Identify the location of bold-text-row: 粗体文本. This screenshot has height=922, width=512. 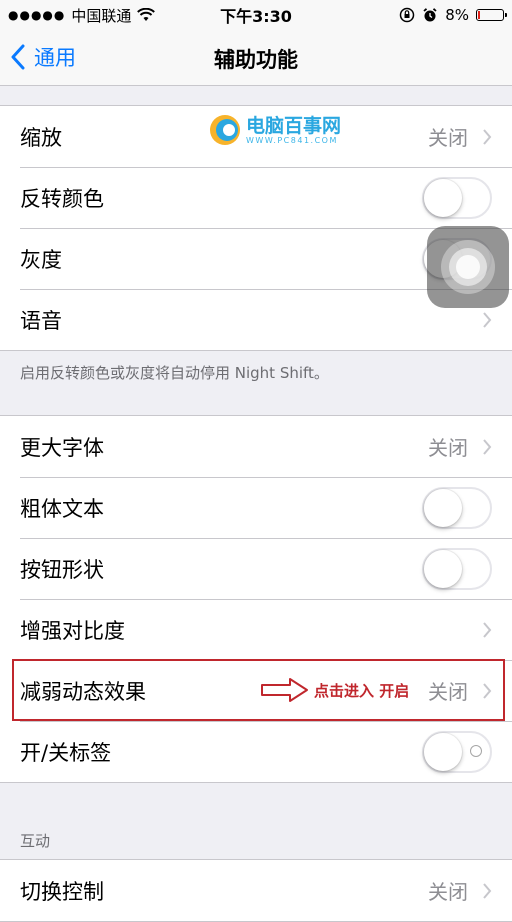
(256, 507).